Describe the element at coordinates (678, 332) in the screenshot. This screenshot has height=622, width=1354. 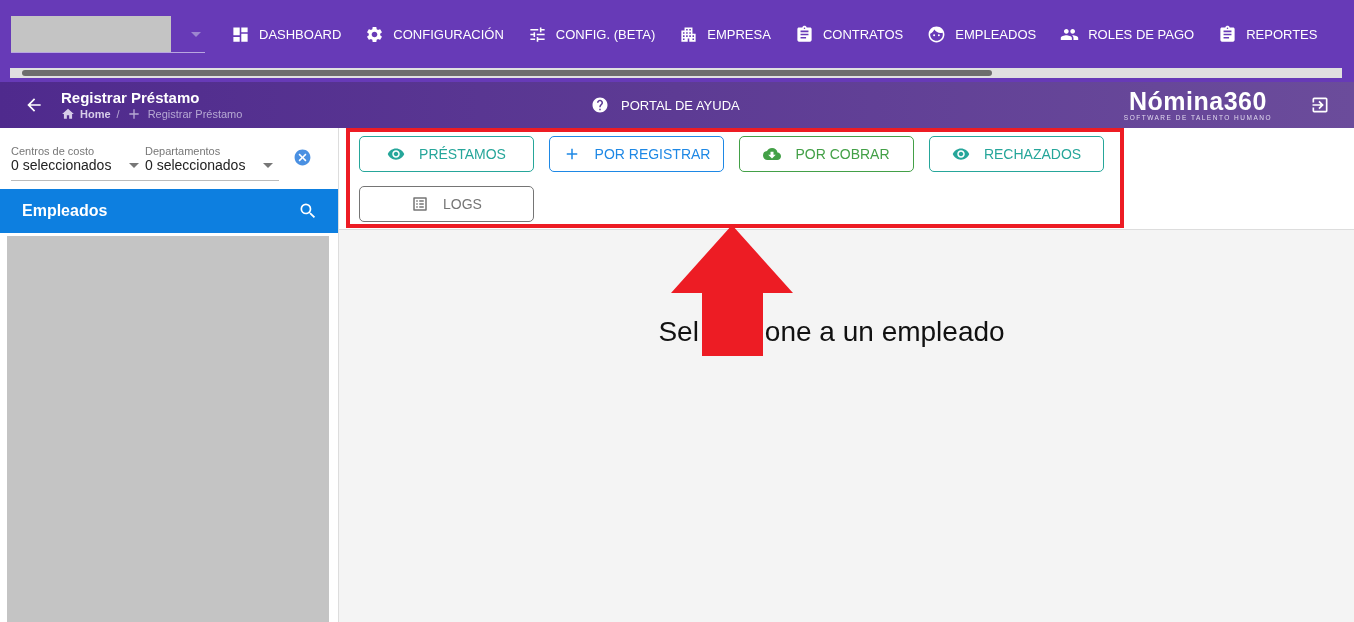
I see `empty-message: Sel` at that location.